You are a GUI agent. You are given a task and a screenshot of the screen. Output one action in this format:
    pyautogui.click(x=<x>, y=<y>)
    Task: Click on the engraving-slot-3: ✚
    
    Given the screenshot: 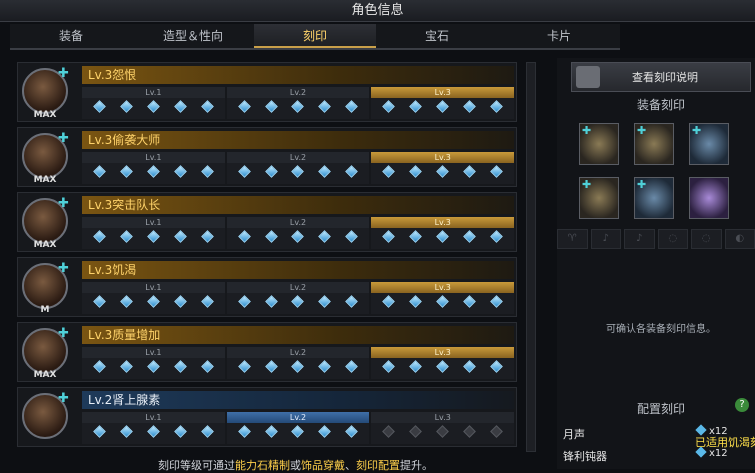 What is the action you would take?
    pyautogui.click(x=709, y=144)
    